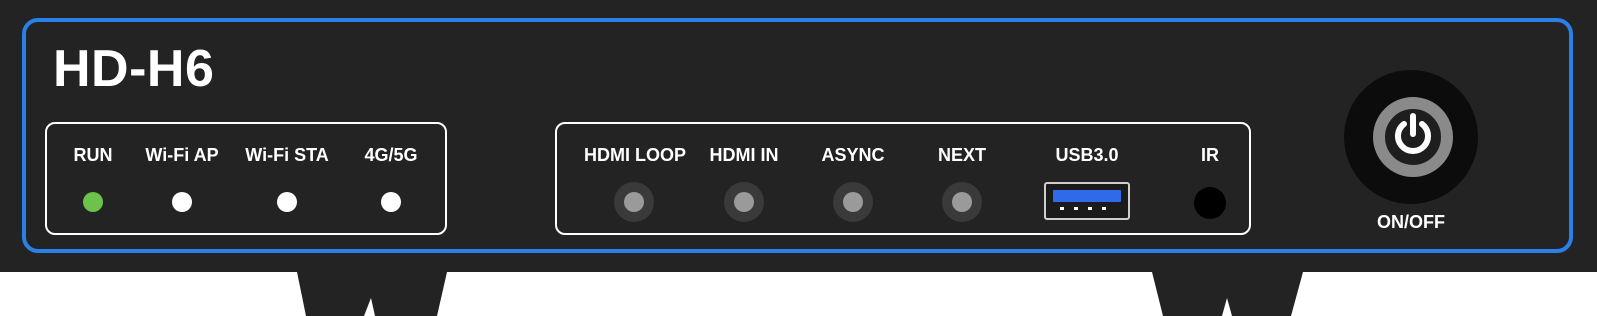 The image size is (1597, 316). Describe the element at coordinates (1227, 294) in the screenshot. I see `right-foot` at that location.